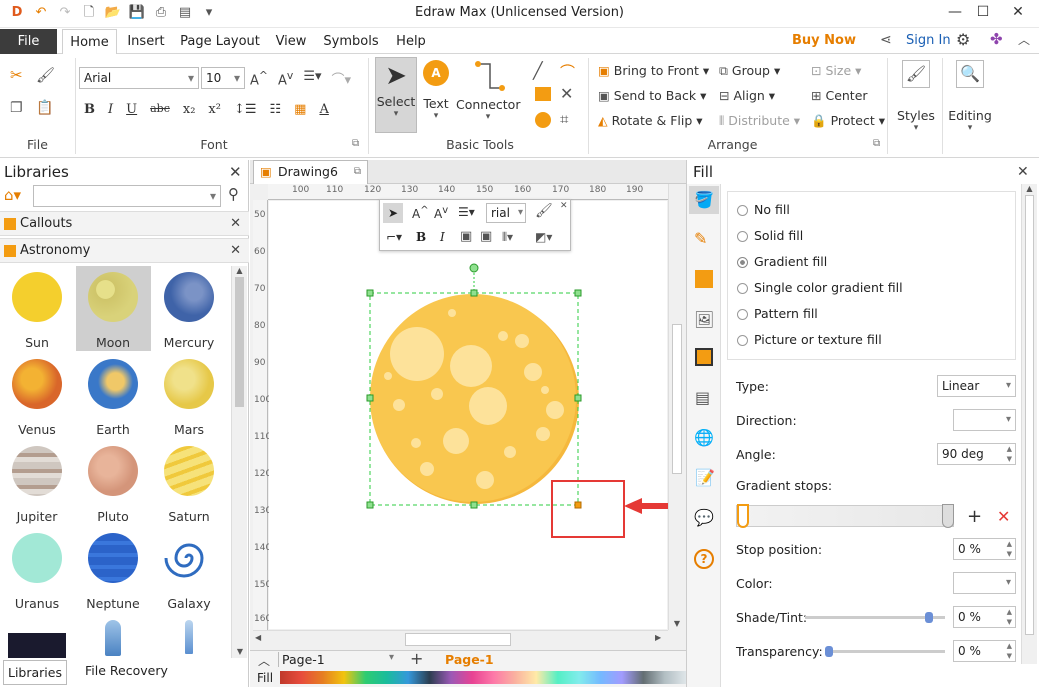 The width and height of the screenshot is (1039, 687). I want to click on superscript-icon: x², so click(214, 109).